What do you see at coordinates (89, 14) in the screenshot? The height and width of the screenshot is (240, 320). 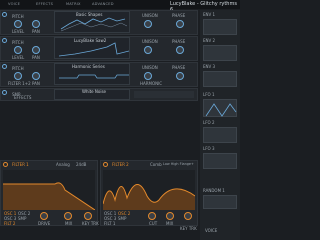 I see `osc-1-wavetable-name: Basic Shapes` at bounding box center [89, 14].